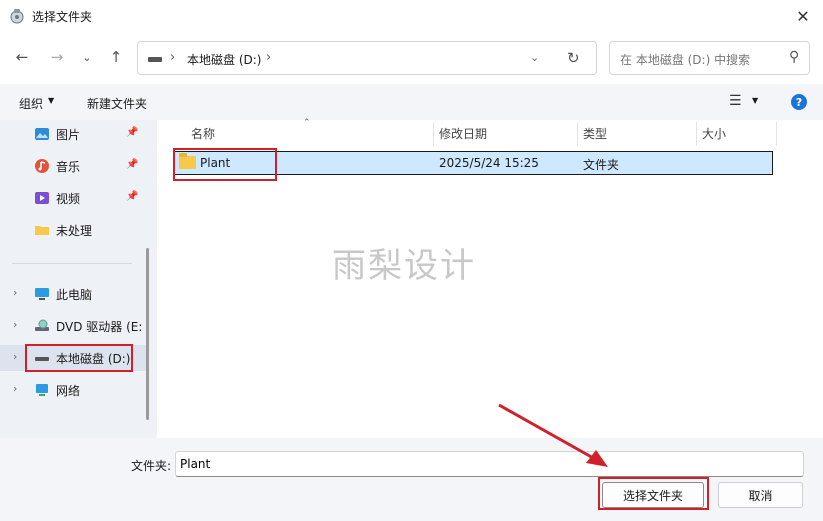  What do you see at coordinates (553, 435) in the screenshot?
I see `annotation-arrow` at bounding box center [553, 435].